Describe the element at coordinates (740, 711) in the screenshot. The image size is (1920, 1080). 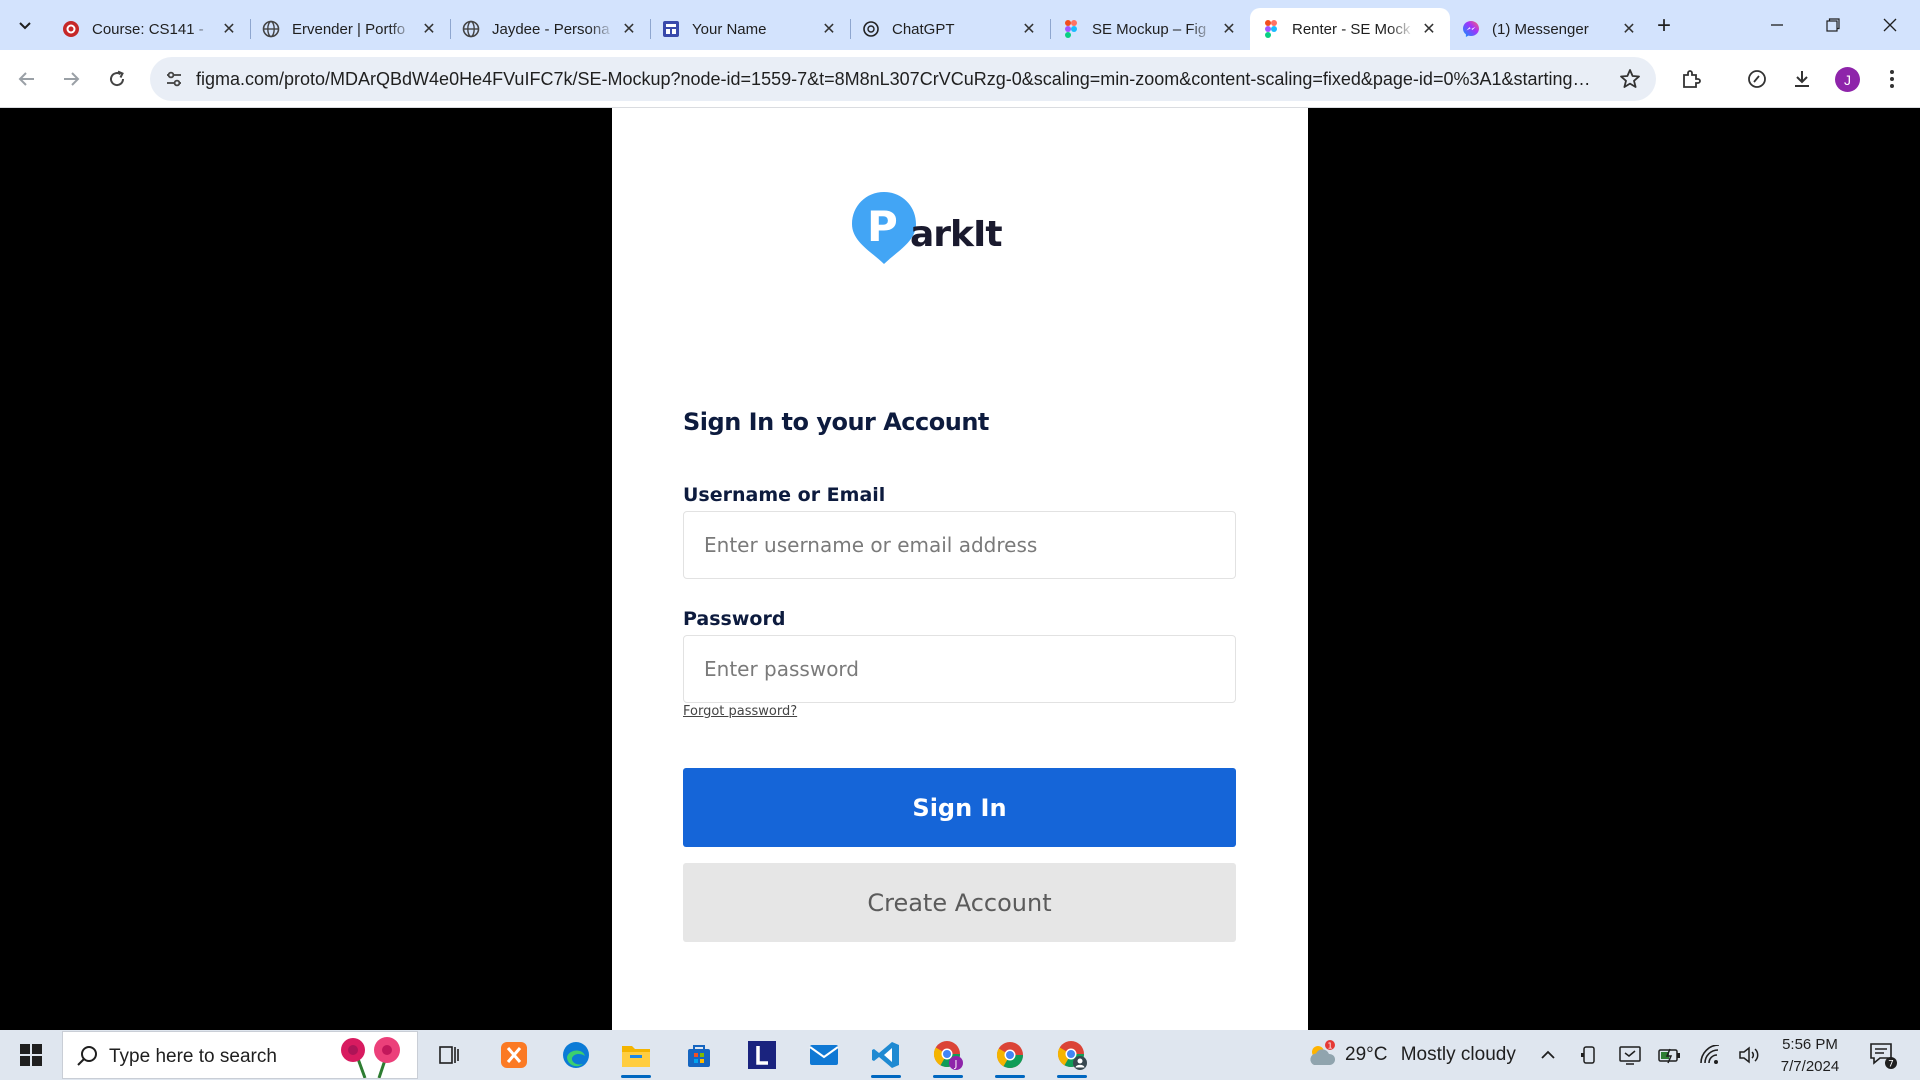
I see `forgot-password-link: Forgot password?` at that location.